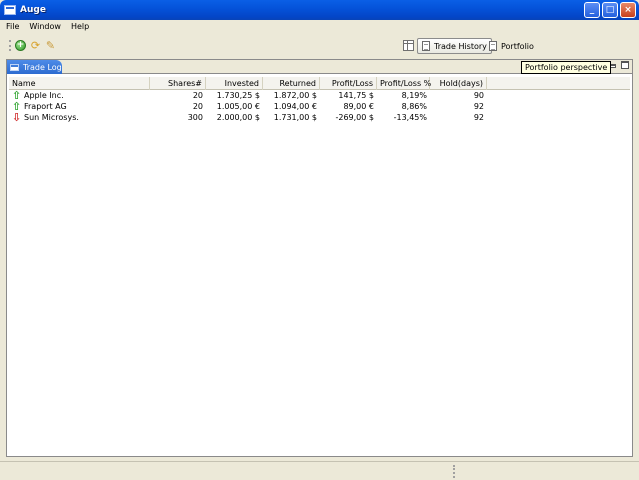 The height and width of the screenshot is (480, 639). What do you see at coordinates (20, 45) in the screenshot?
I see `add-icon: +` at bounding box center [20, 45].